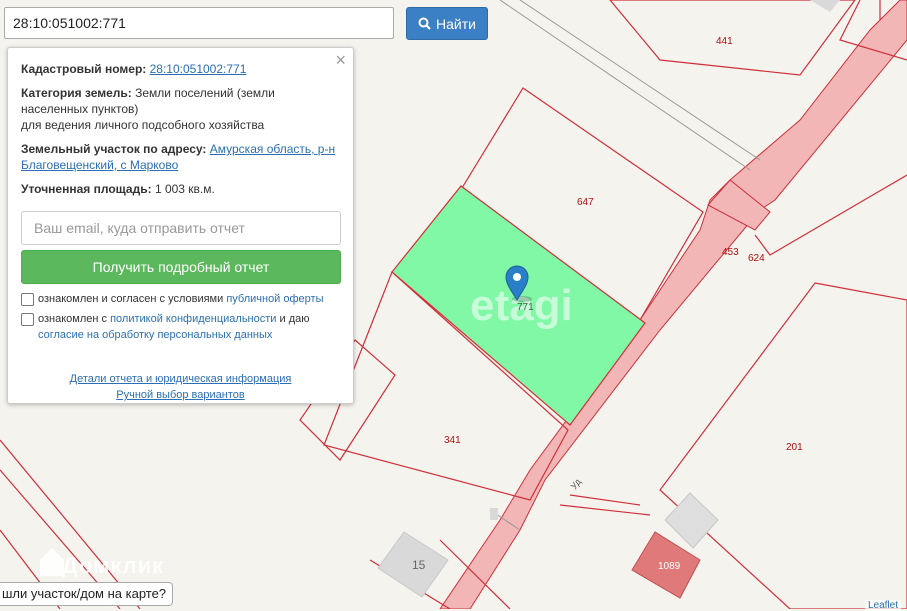  What do you see at coordinates (794, 447) in the screenshot?
I see `label-201: 201` at bounding box center [794, 447].